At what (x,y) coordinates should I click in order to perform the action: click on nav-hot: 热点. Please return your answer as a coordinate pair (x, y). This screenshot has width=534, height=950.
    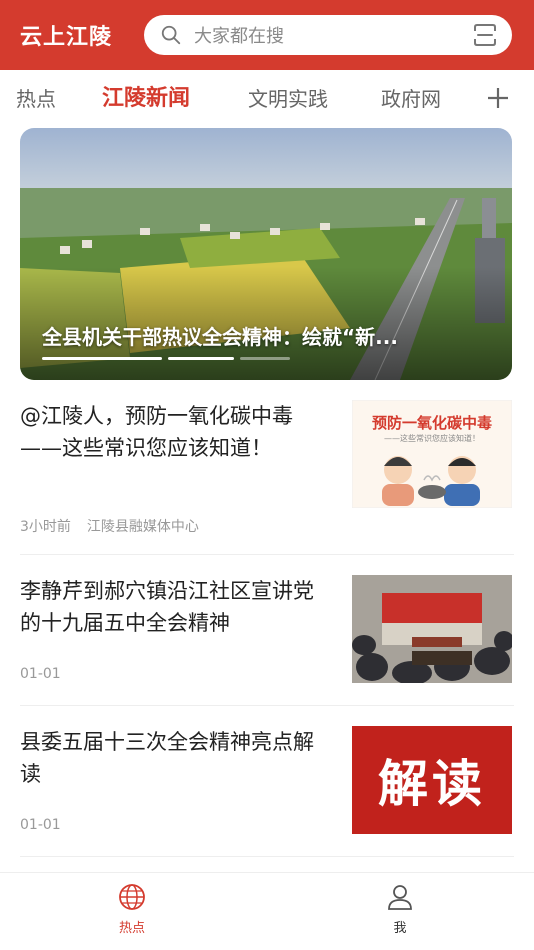
    Looking at the image, I should click on (132, 909).